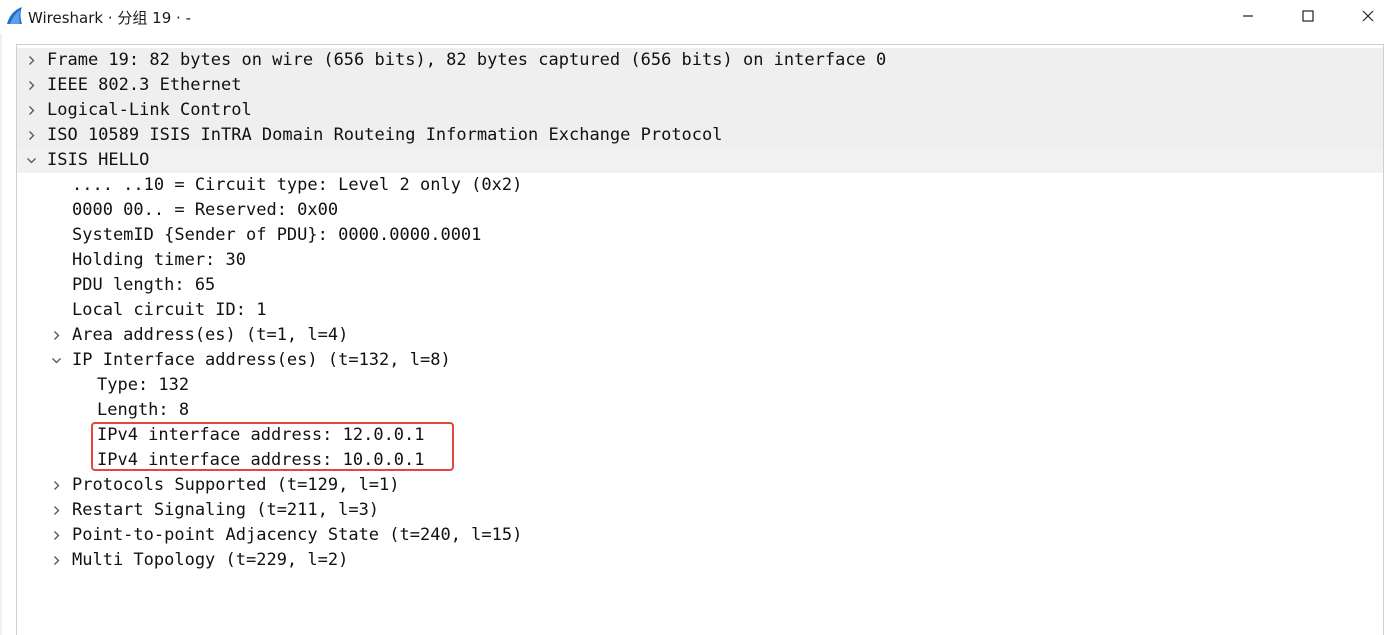 The image size is (1400, 635). I want to click on minimize-icon, so click(1248, 16).